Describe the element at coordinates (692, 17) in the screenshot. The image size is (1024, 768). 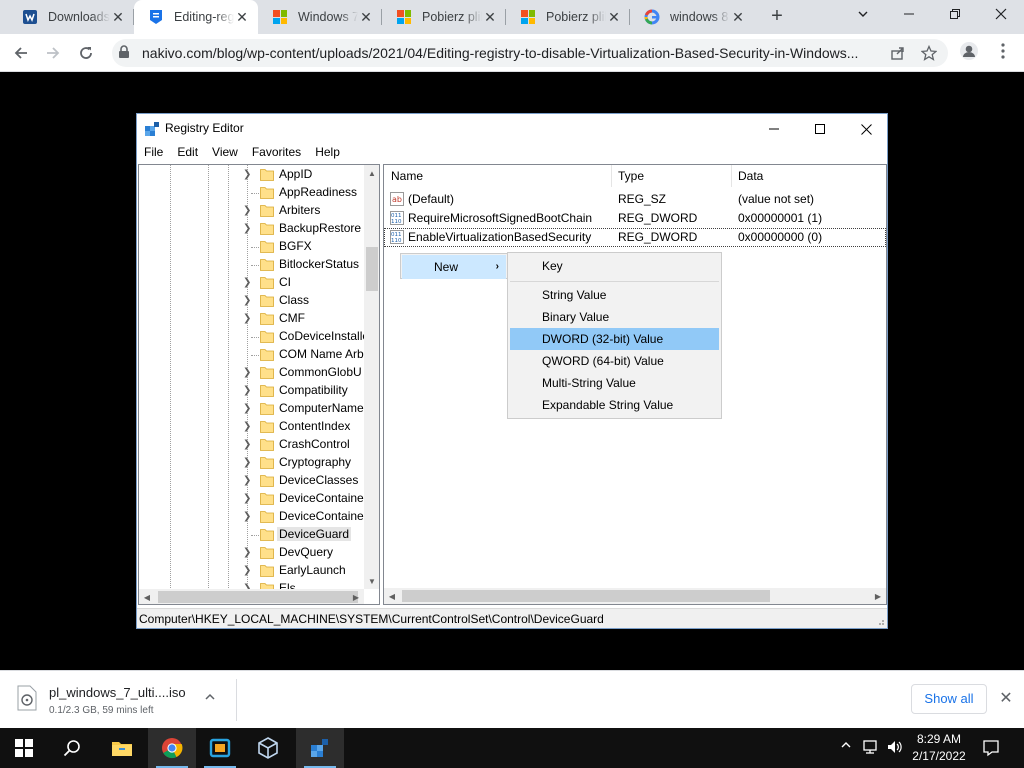
I see `tab-google-windows8: windows 8 key ✕` at that location.